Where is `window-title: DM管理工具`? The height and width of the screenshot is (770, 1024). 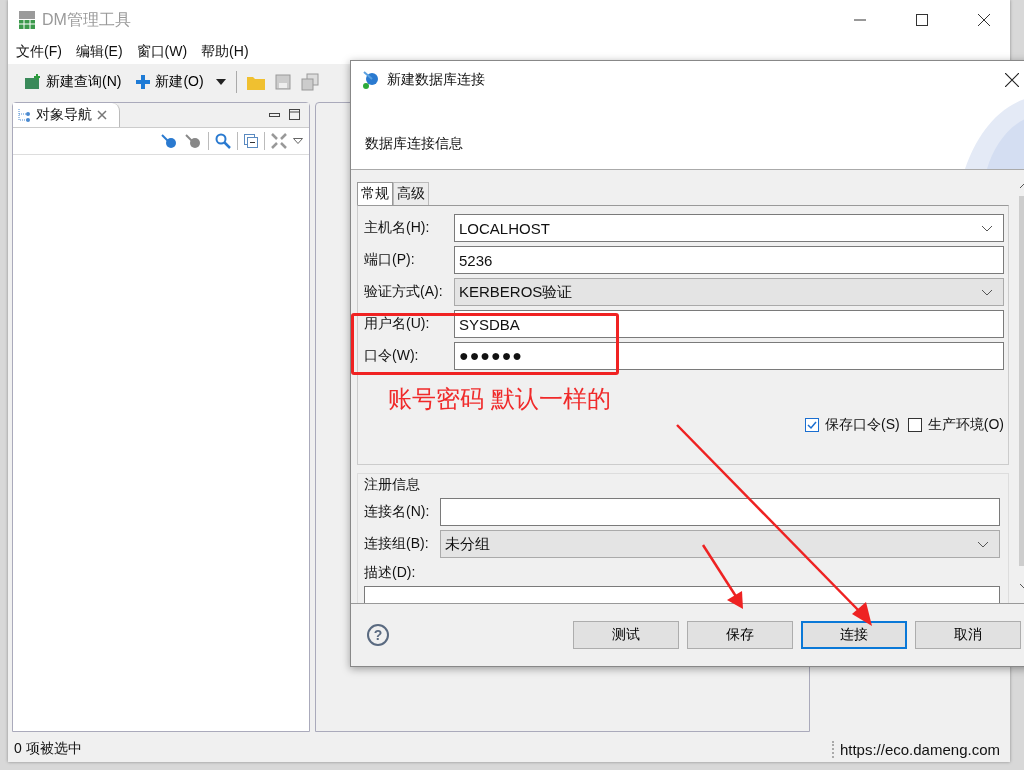
window-title: DM管理工具 is located at coordinates (86, 19).